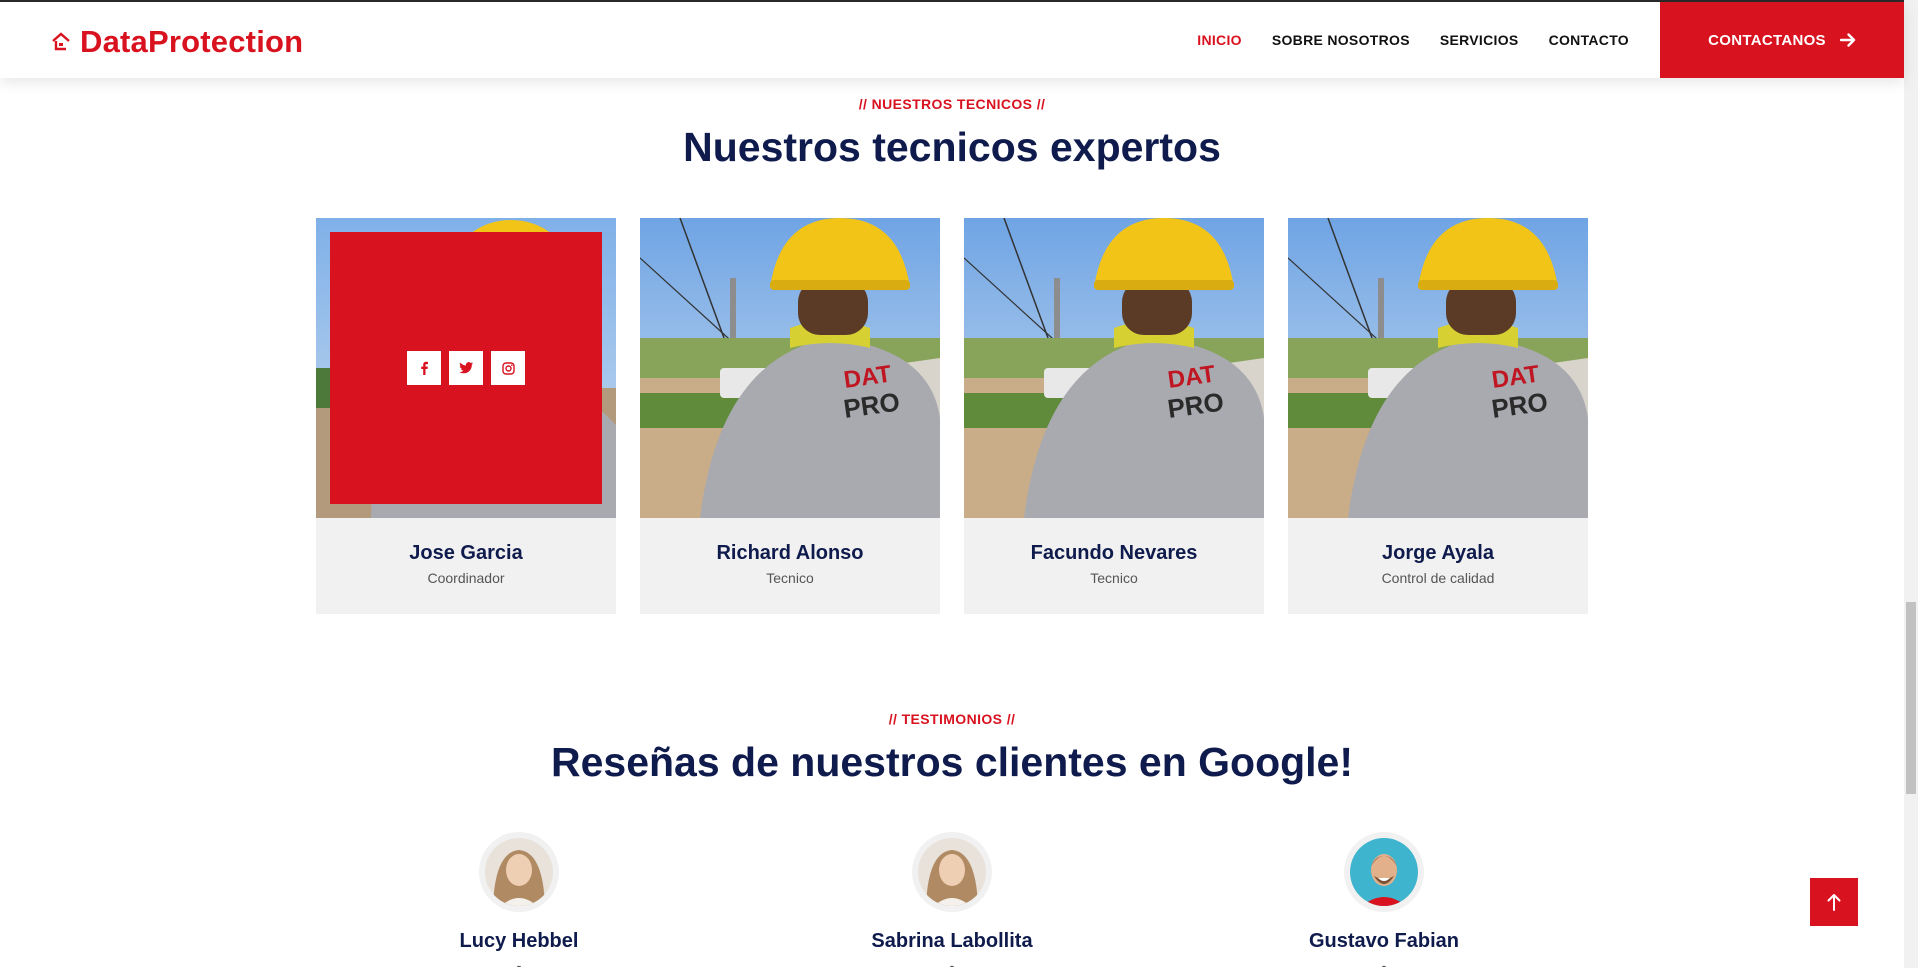 The width and height of the screenshot is (1918, 973). Describe the element at coordinates (1911, 698) in the screenshot. I see `scrollbar-thumb` at that location.